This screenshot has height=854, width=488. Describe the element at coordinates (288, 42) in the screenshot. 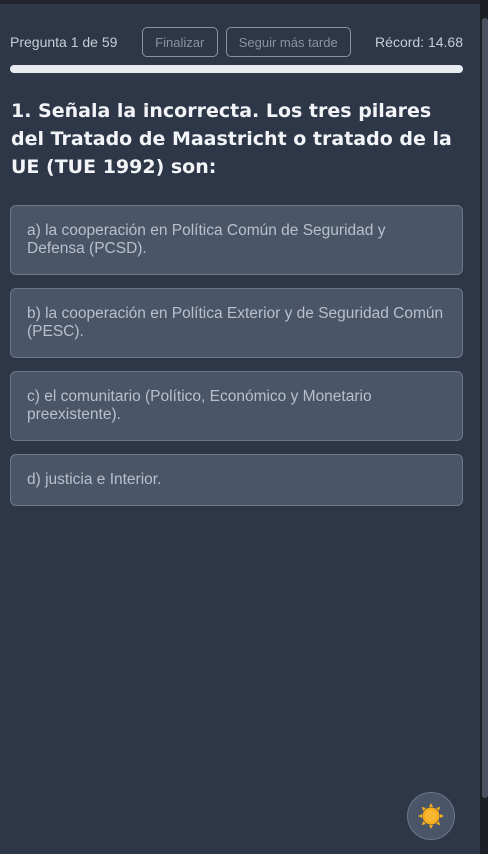

I see `continue-later-button: Seguir más tarde` at that location.